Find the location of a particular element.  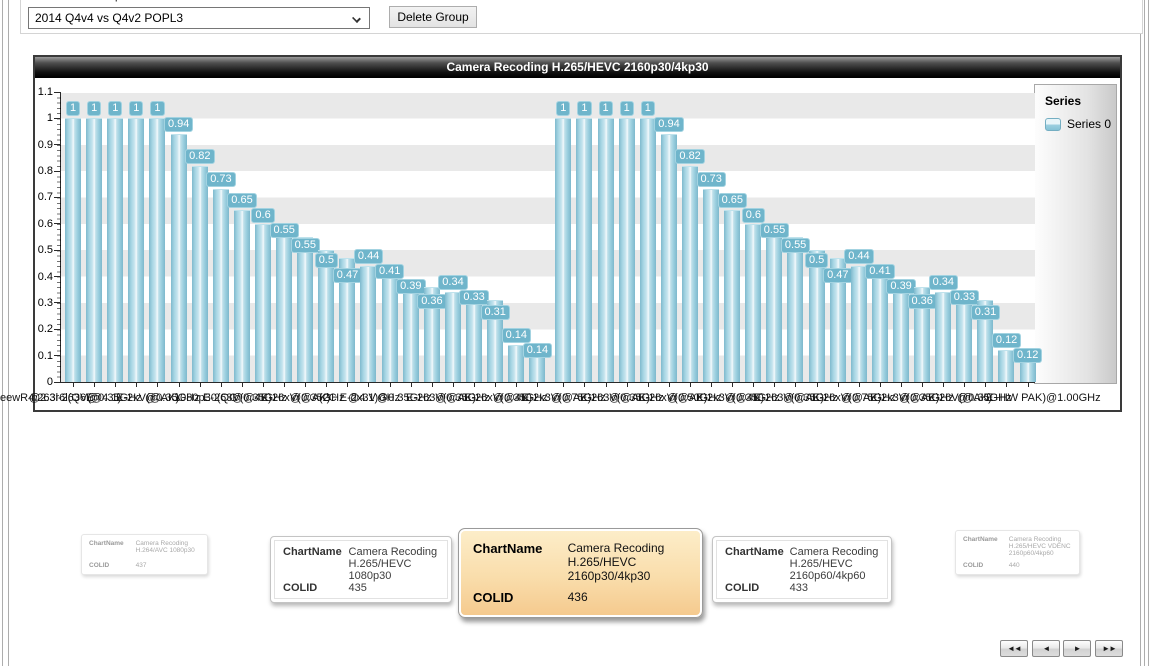

y-axis-label: 0.3 is located at coordinates (45, 302).